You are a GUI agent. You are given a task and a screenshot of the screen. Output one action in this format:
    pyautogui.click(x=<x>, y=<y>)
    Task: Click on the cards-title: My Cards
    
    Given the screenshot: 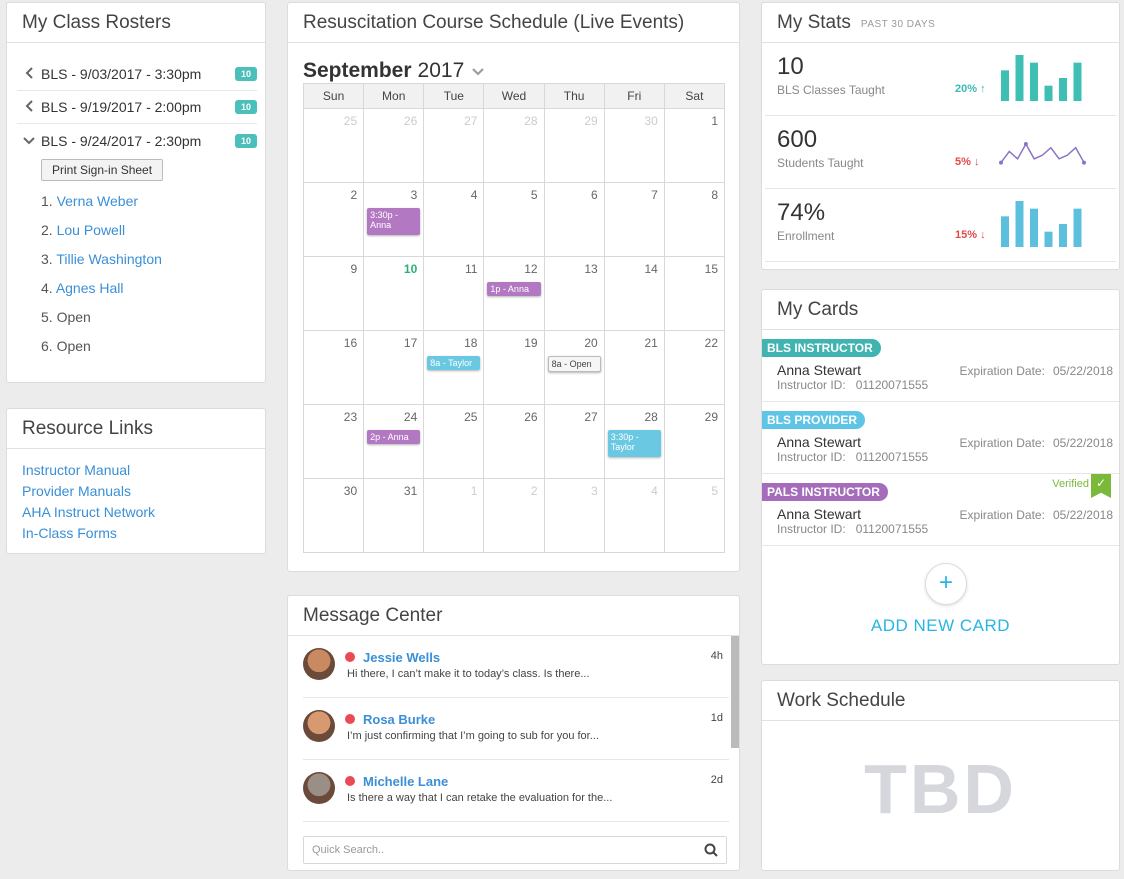 What is the action you would take?
    pyautogui.click(x=940, y=310)
    